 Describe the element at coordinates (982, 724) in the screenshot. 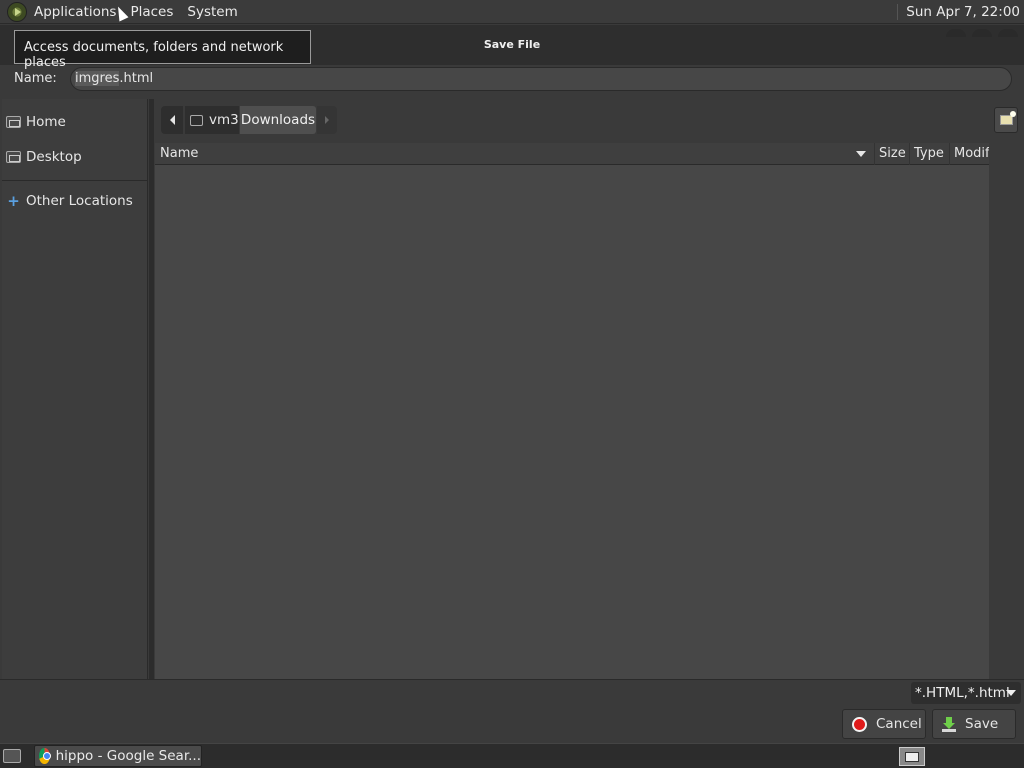

I see `save-button-label: Save` at that location.